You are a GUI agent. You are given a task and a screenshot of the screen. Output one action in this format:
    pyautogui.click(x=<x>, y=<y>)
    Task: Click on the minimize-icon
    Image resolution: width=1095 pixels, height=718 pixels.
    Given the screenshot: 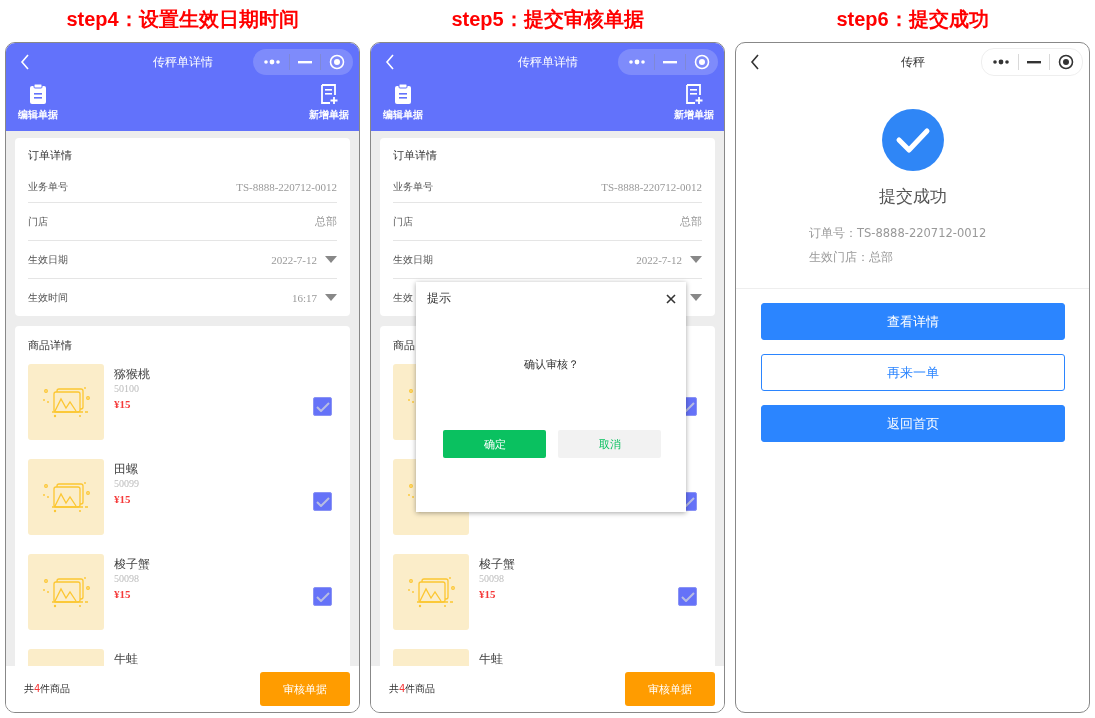 What is the action you would take?
    pyautogui.click(x=1034, y=62)
    